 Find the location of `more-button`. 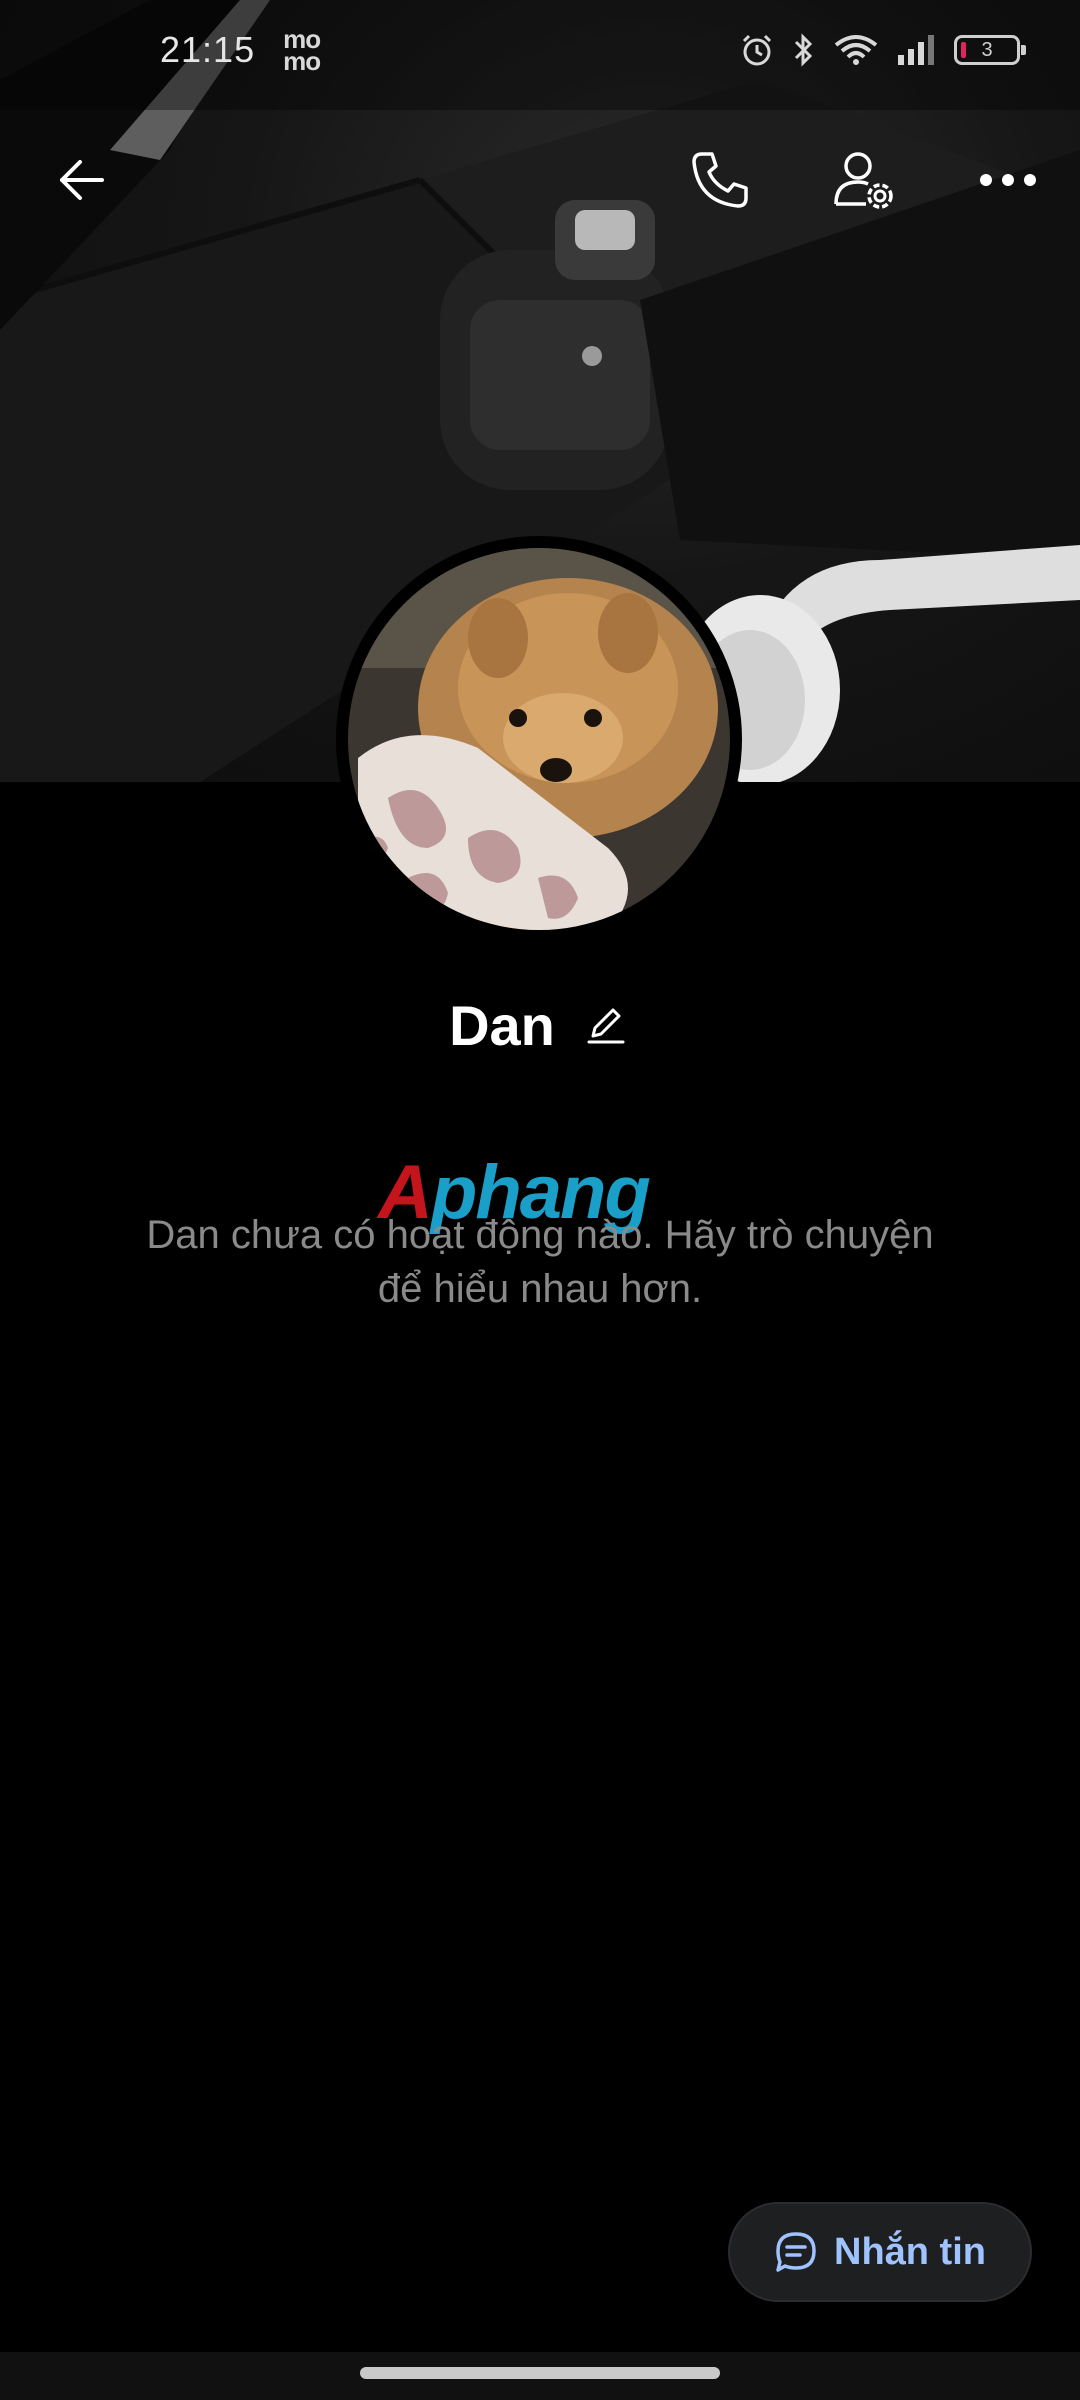

more-button is located at coordinates (1008, 180).